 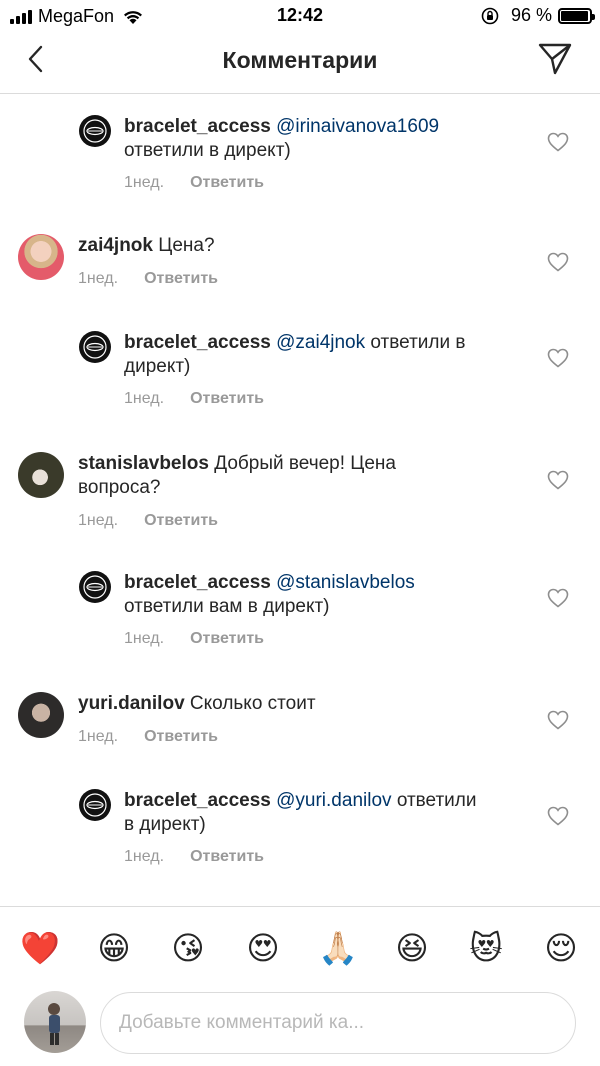 I want to click on child-figure-icon, so click(x=54, y=1024).